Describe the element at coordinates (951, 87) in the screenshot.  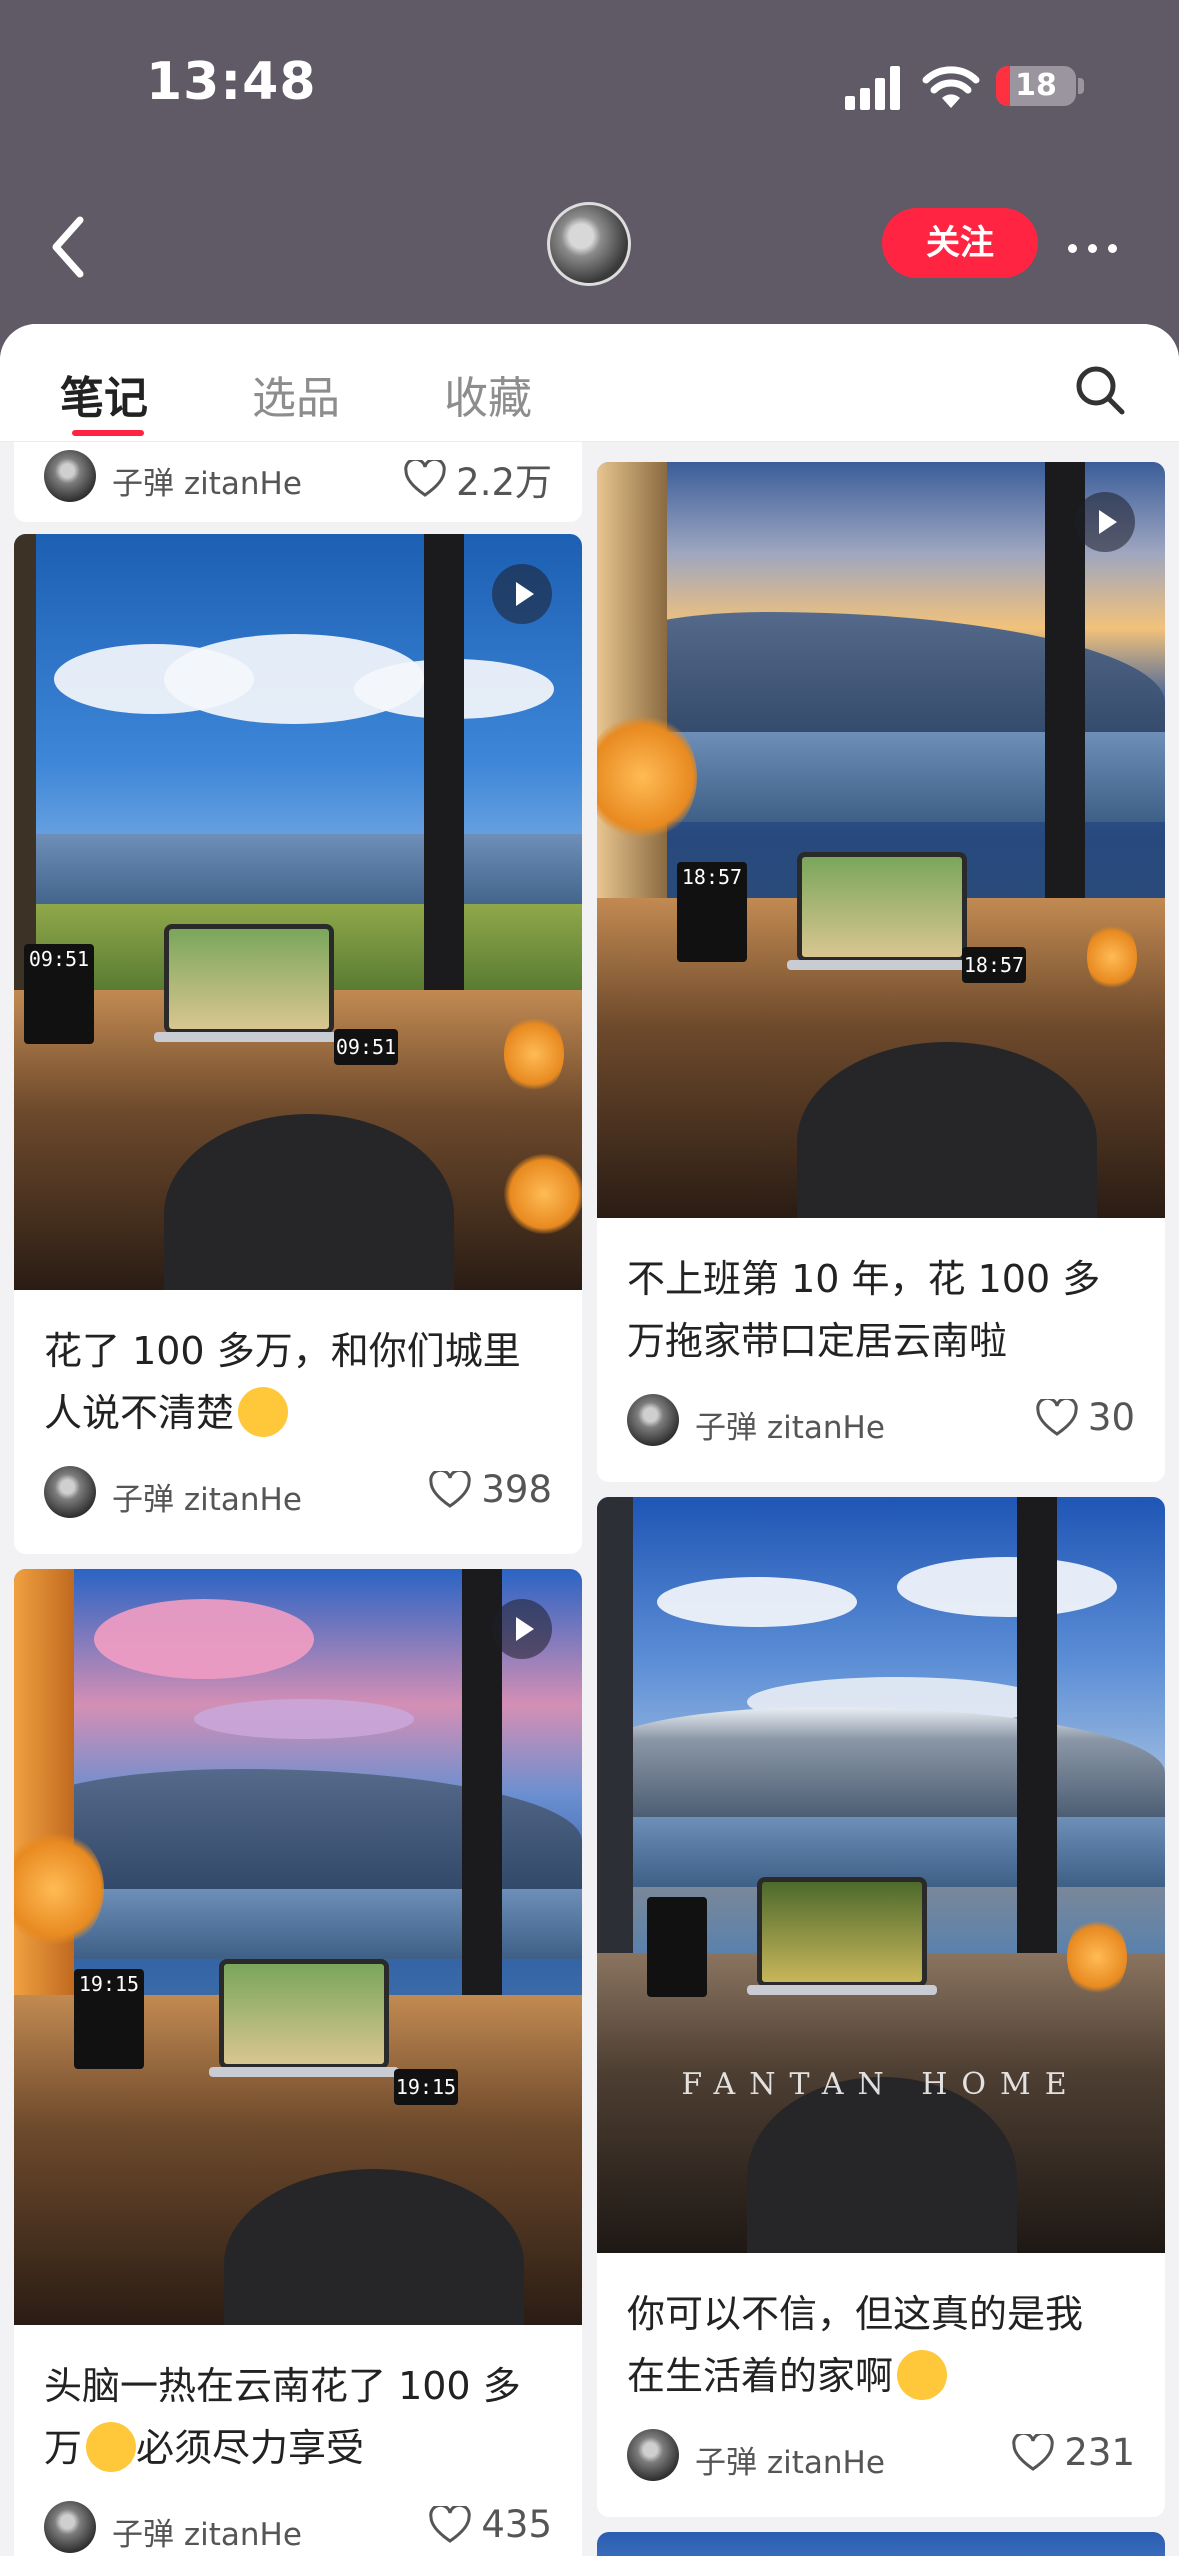
I see `wifi-icon` at that location.